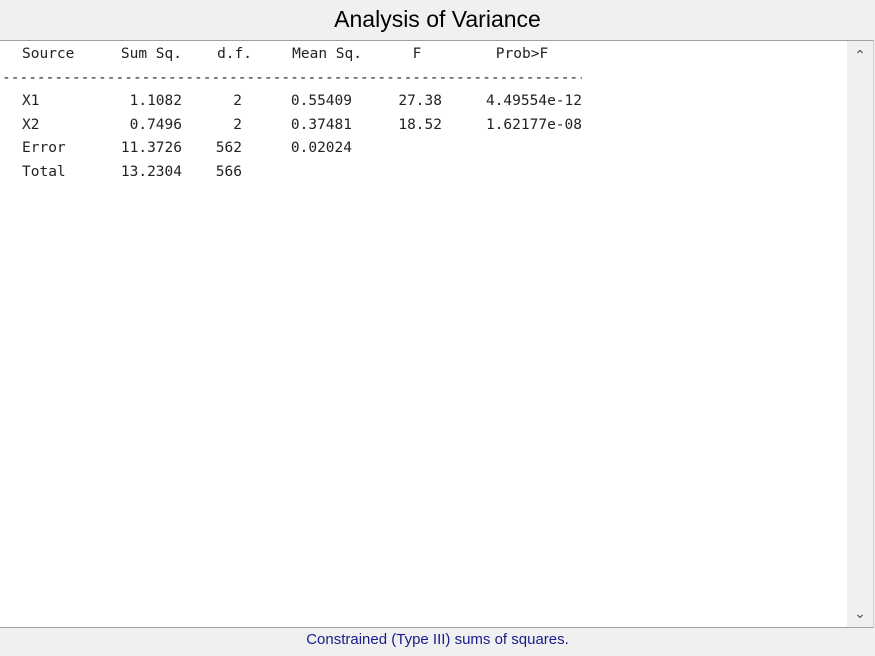 The image size is (875, 656). What do you see at coordinates (422, 173) in the screenshot?
I see `table-row: Total 13.2304 566` at bounding box center [422, 173].